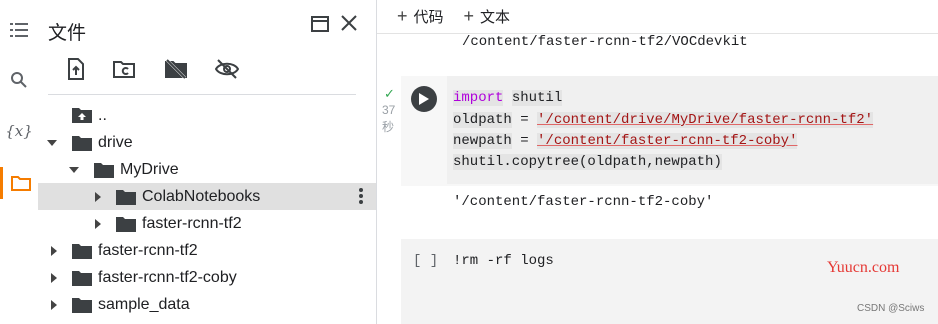 This screenshot has width=938, height=324. What do you see at coordinates (144, 304) in the screenshot?
I see `tree-item-label: sample_data` at bounding box center [144, 304].